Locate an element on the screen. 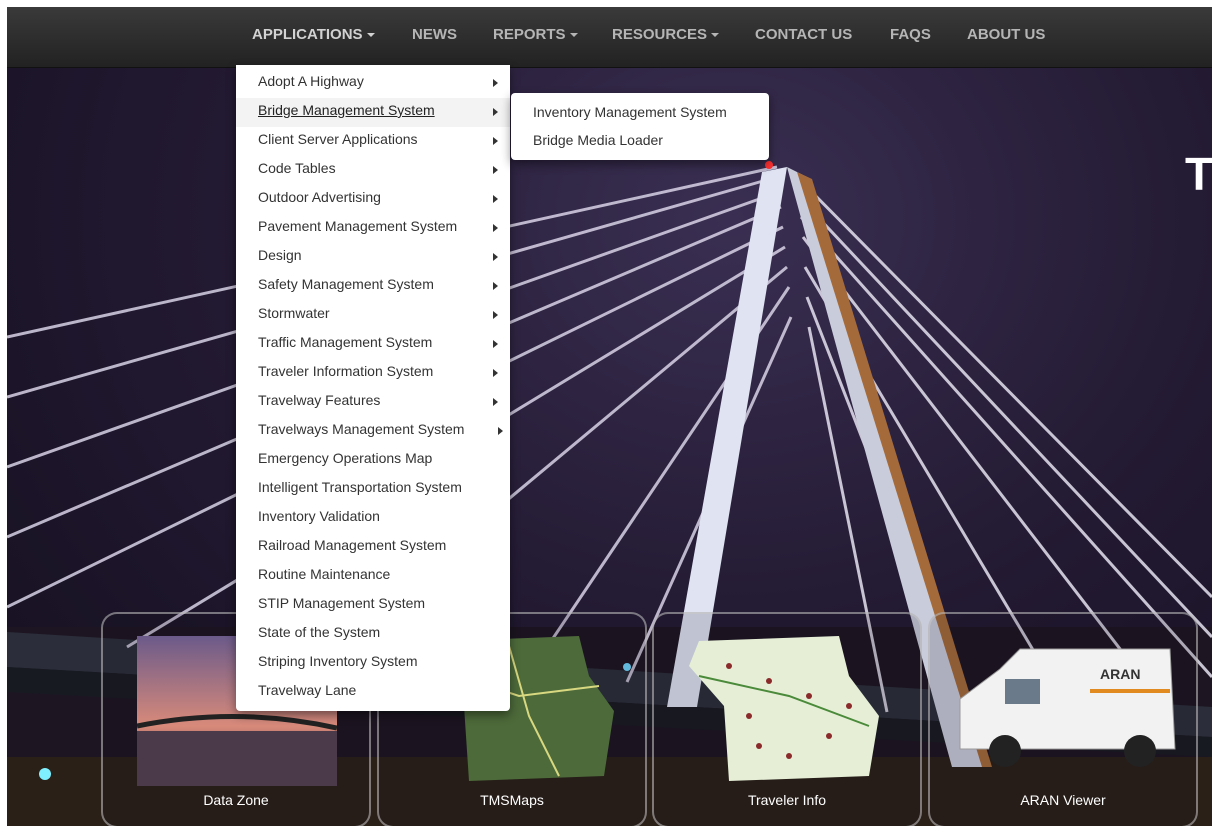  menu-item-emergency-operations-map: Emergency Operations Map is located at coordinates (373, 460).